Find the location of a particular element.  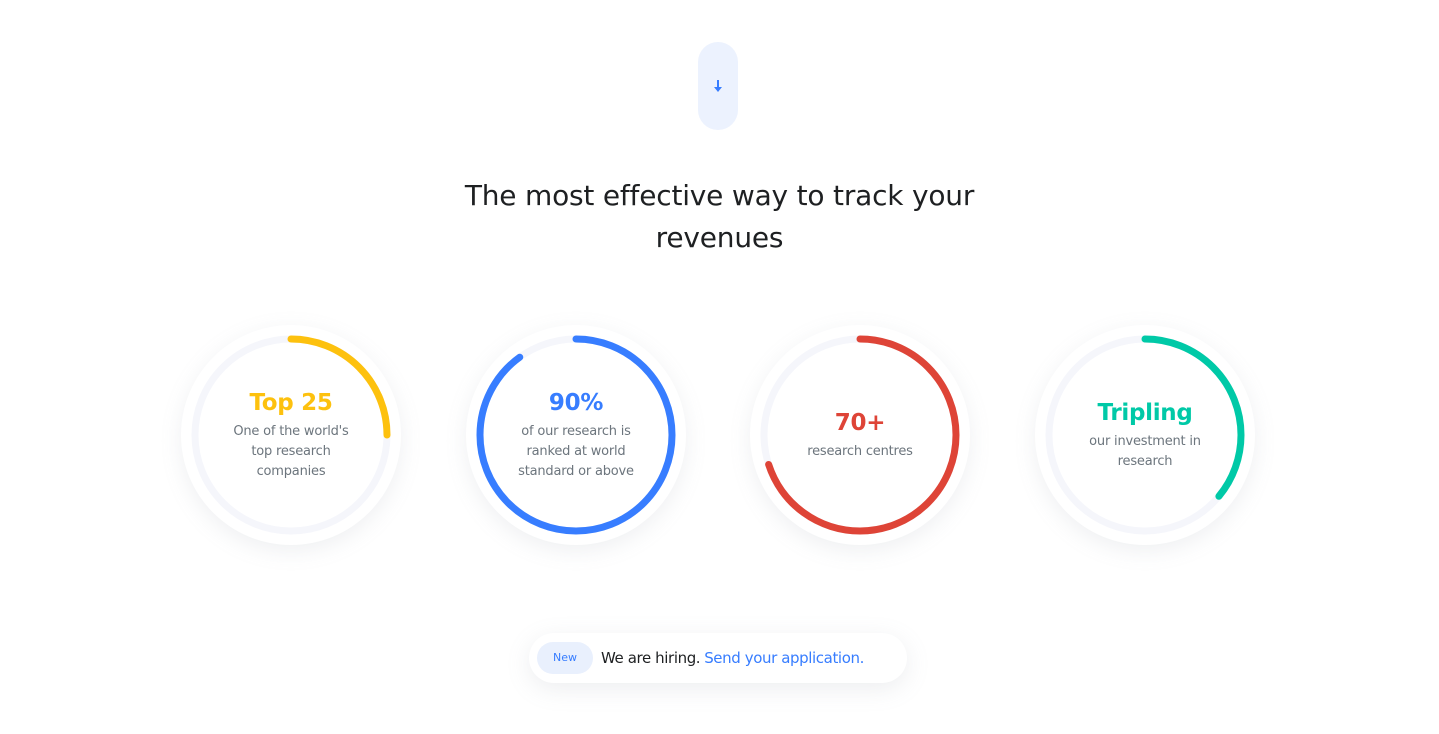

hiring-text: We are hiring. is located at coordinates (651, 658).